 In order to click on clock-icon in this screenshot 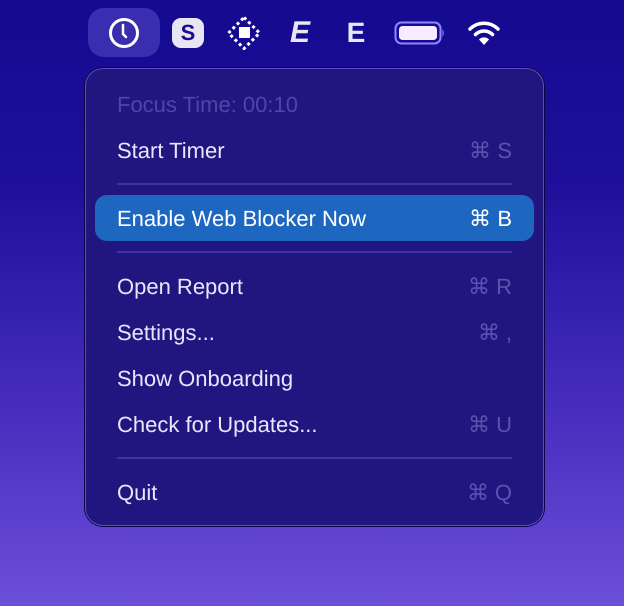, I will do `click(124, 32)`.